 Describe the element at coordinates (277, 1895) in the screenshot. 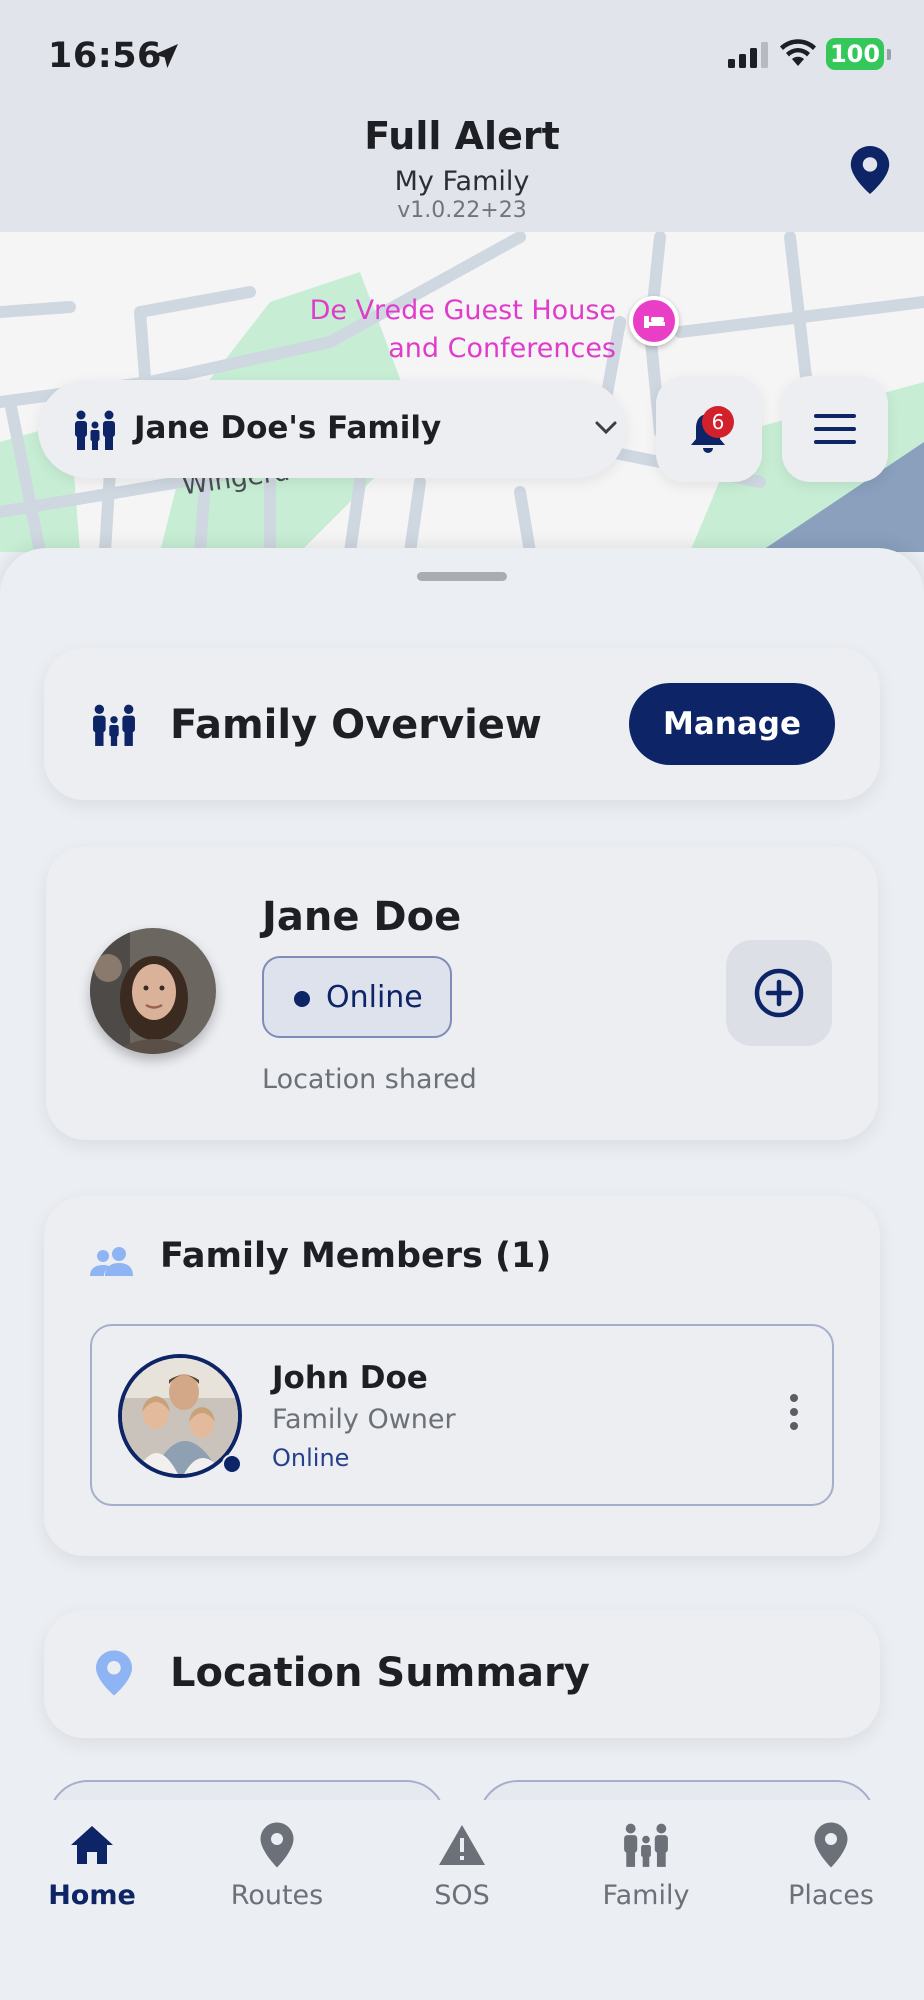

I see `nav-label: Routes` at that location.